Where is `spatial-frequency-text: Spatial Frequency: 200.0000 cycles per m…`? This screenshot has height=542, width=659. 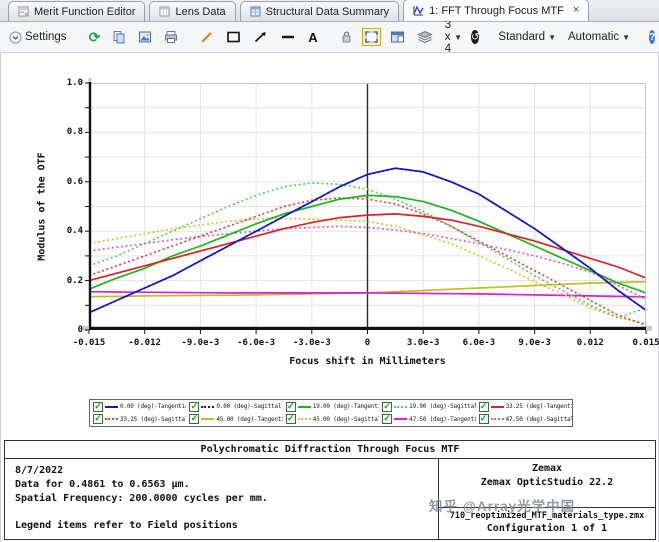 spatial-frequency-text: Spatial Frequency: 200.0000 cycles per m… is located at coordinates (141, 498).